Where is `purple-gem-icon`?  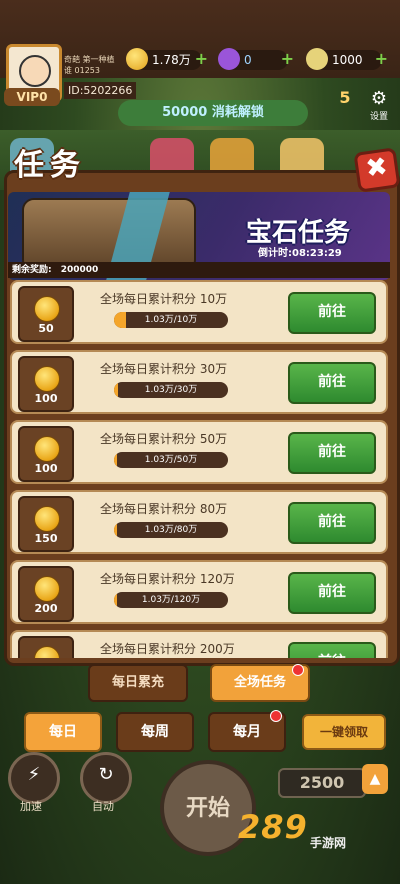 purple-gem-icon is located at coordinates (229, 59).